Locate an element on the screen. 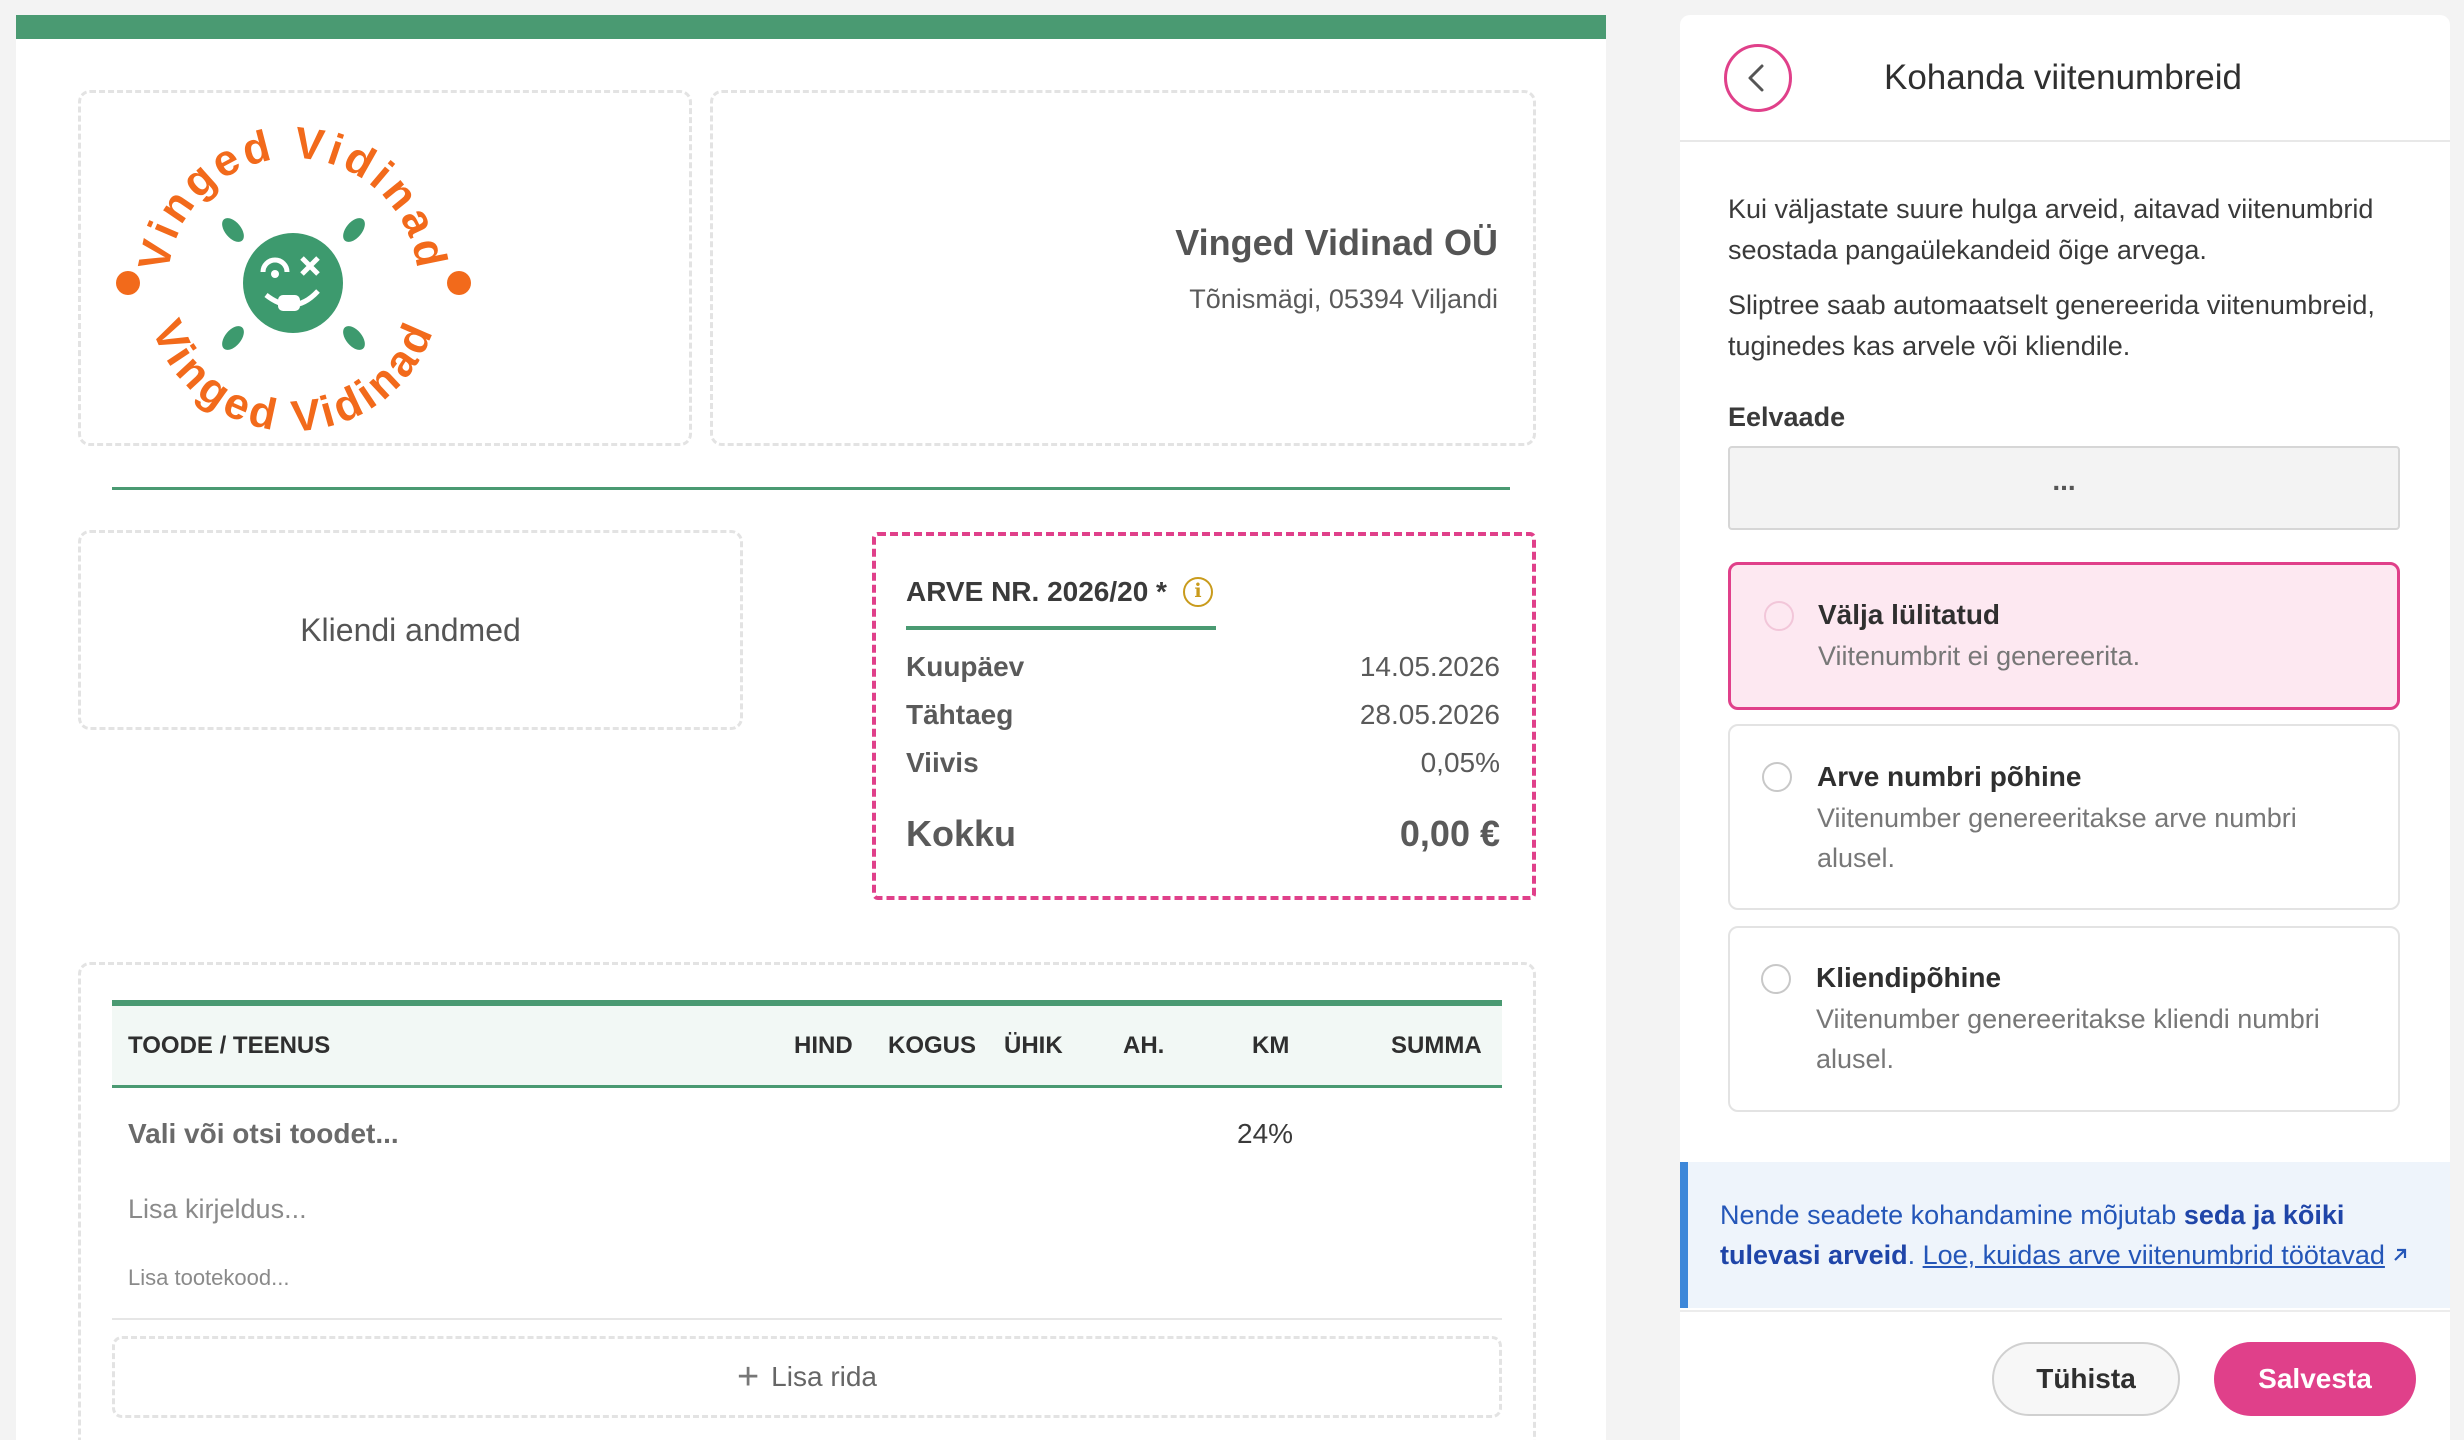  total-value: 0,00 € is located at coordinates (1449, 833).